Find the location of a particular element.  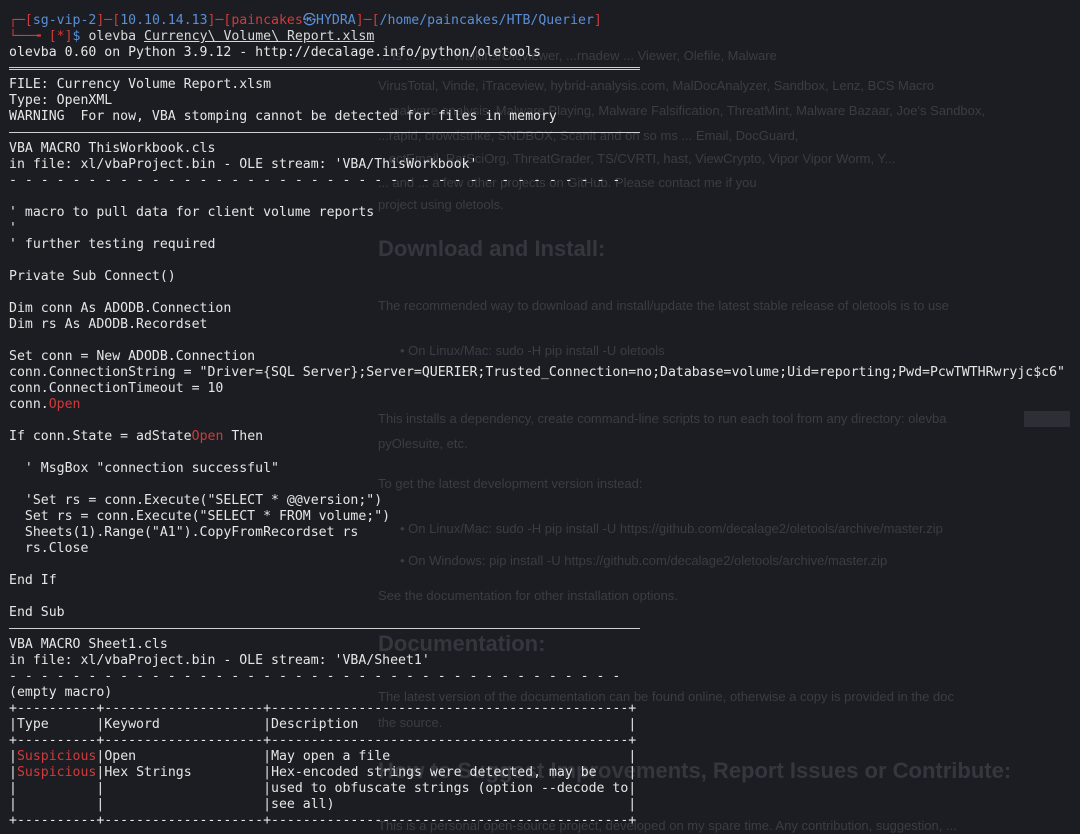

header-type: Type is located at coordinates (32, 724).